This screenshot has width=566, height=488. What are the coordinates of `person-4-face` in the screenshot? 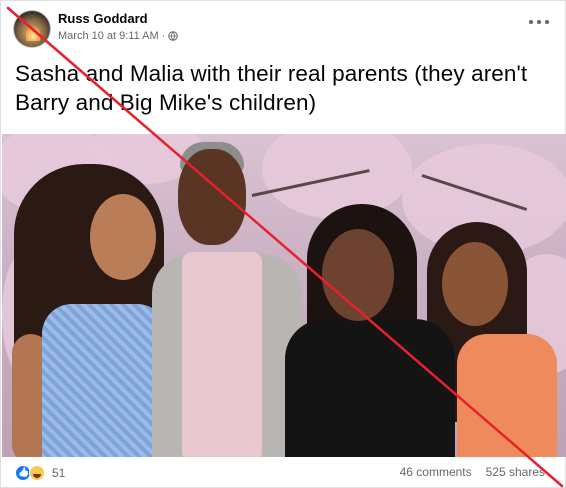 It's located at (475, 284).